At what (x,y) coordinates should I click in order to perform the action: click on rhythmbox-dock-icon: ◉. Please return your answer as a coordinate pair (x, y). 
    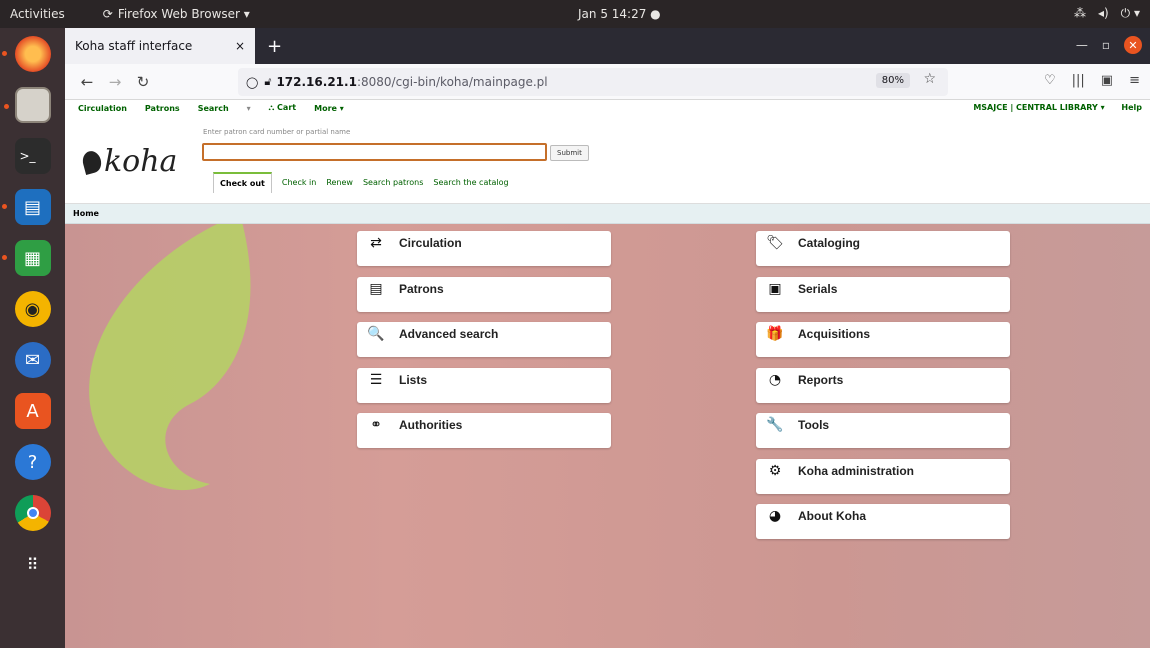
    Looking at the image, I should click on (32, 309).